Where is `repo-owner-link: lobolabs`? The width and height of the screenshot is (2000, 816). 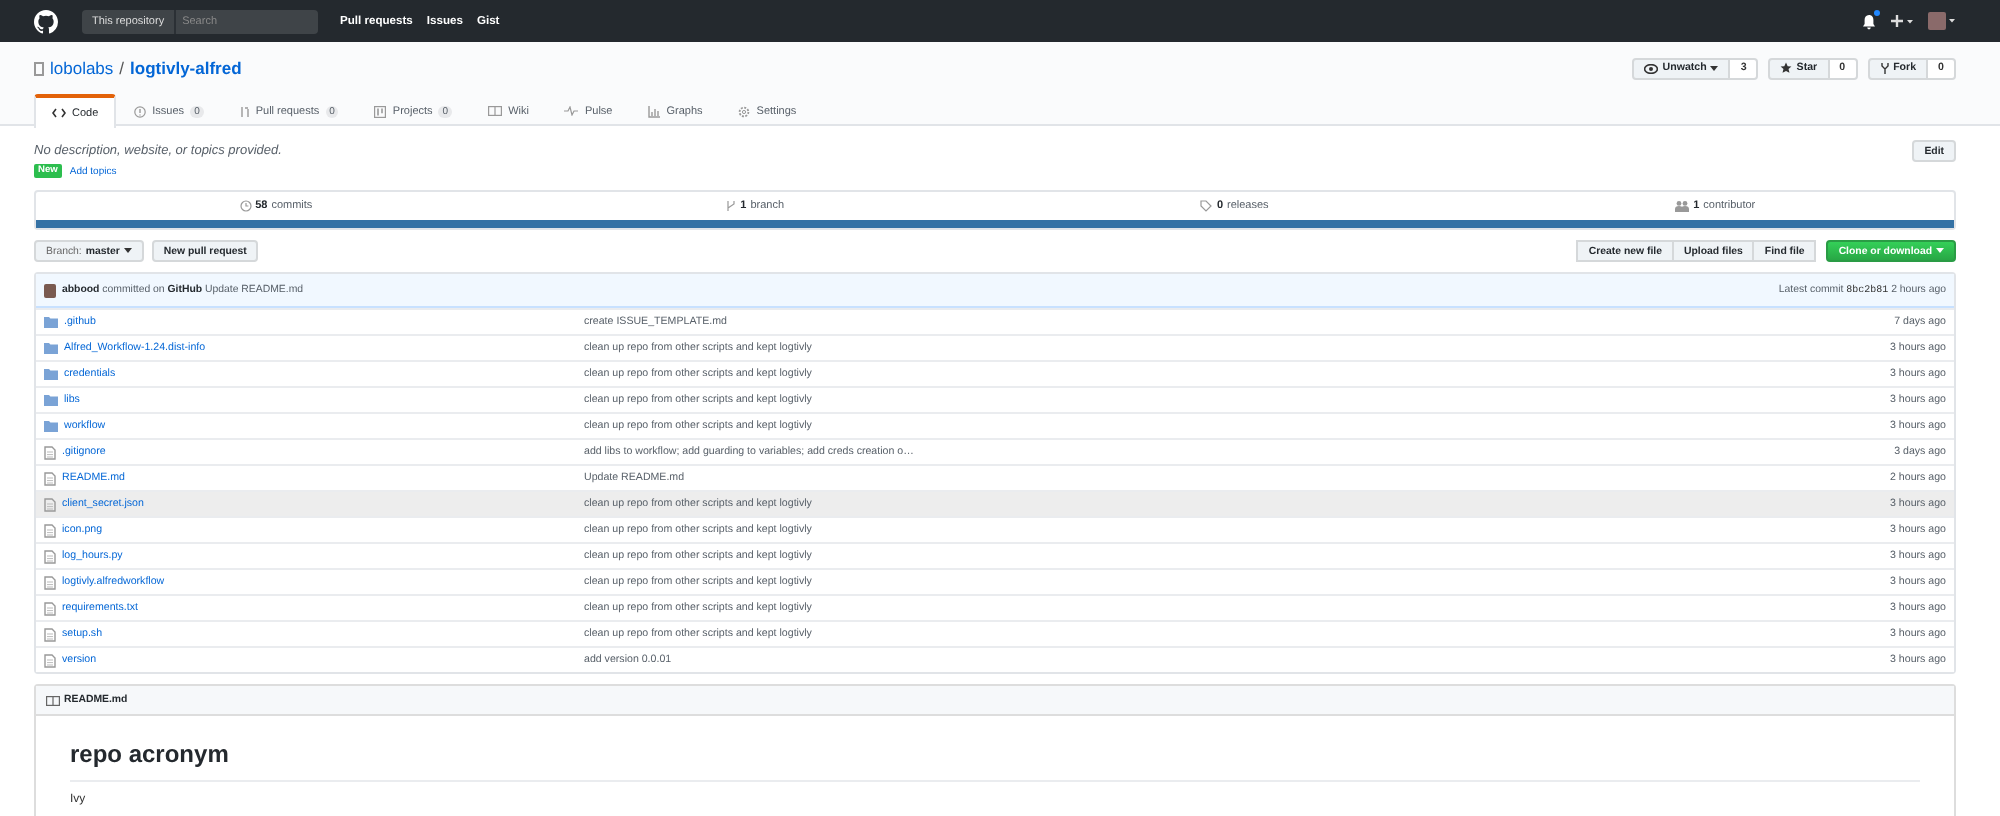
repo-owner-link: lobolabs is located at coordinates (82, 68).